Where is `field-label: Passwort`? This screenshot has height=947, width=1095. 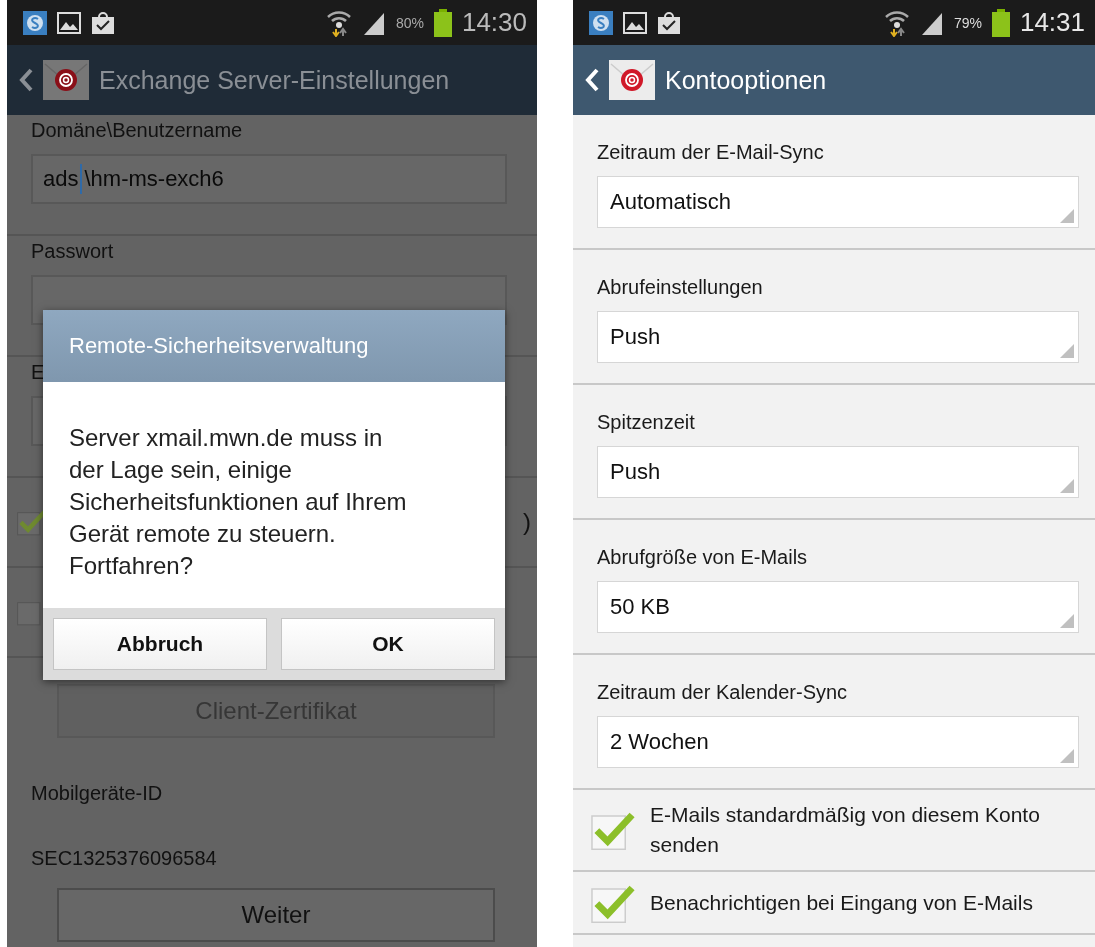
field-label: Passwort is located at coordinates (73, 251).